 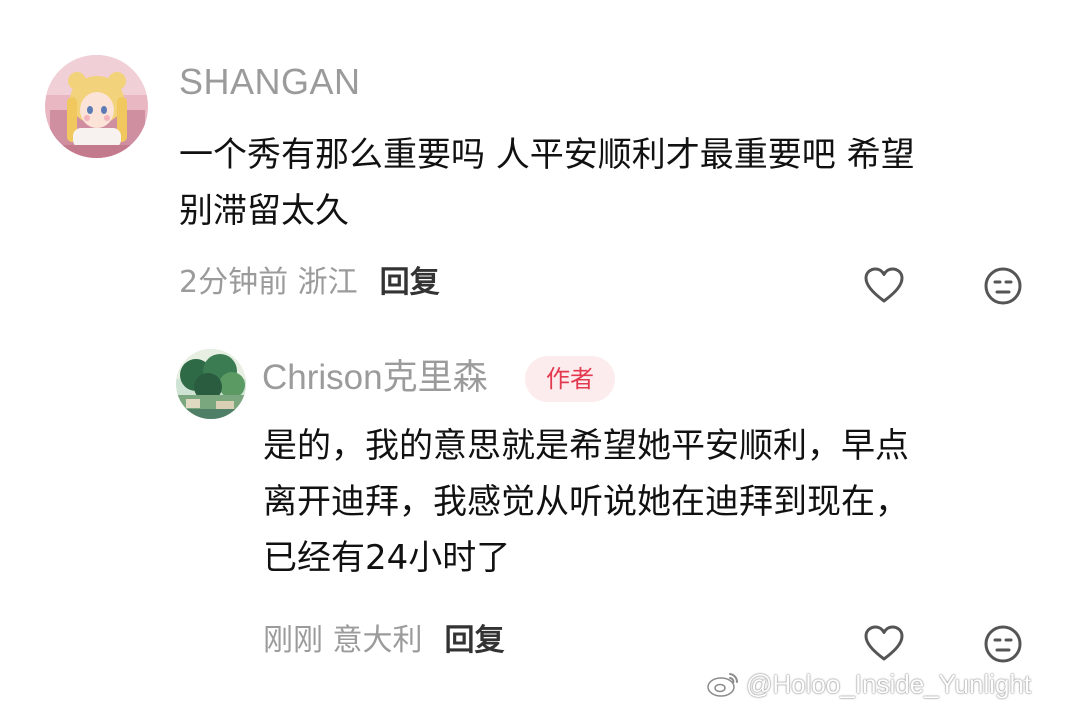 I want to click on time-location: 刚刚 意大利, so click(x=343, y=640).